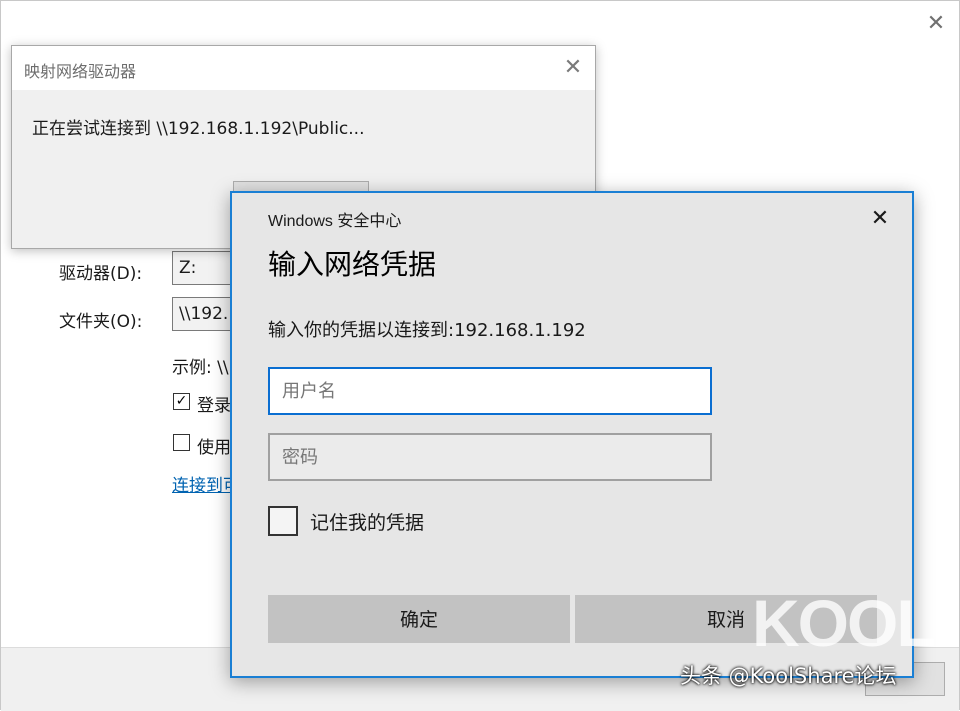 Image resolution: width=960 pixels, height=711 pixels. What do you see at coordinates (490, 391) in the screenshot?
I see `username-input` at bounding box center [490, 391].